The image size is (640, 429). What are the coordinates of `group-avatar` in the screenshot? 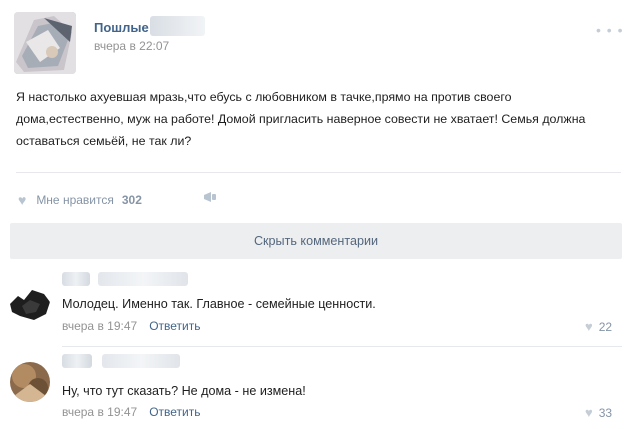 It's located at (45, 43).